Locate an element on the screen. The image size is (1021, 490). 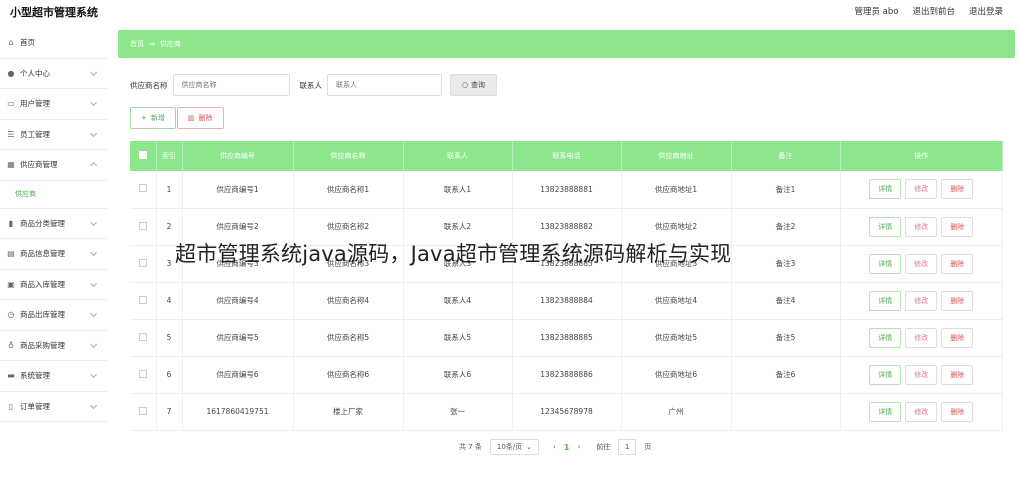
goto-page-input: 1 is located at coordinates (627, 447).